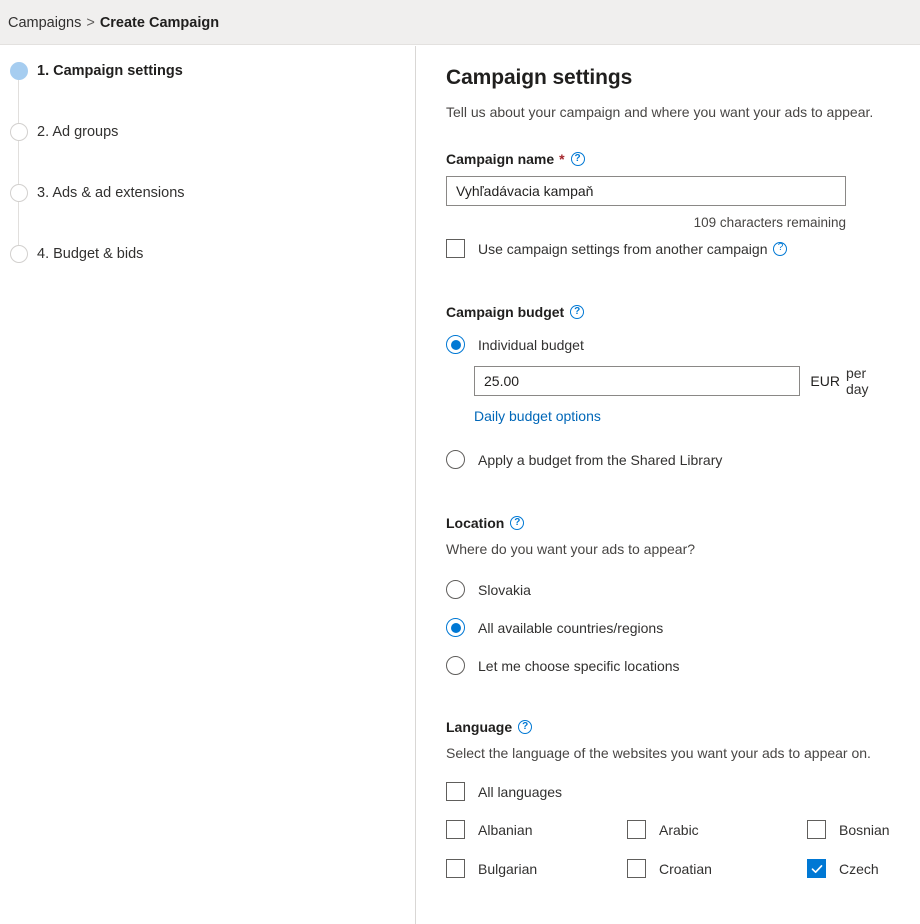 Image resolution: width=920 pixels, height=924 pixels. What do you see at coordinates (455, 248) in the screenshot?
I see `use-other-campaign-settings-checkbox` at bounding box center [455, 248].